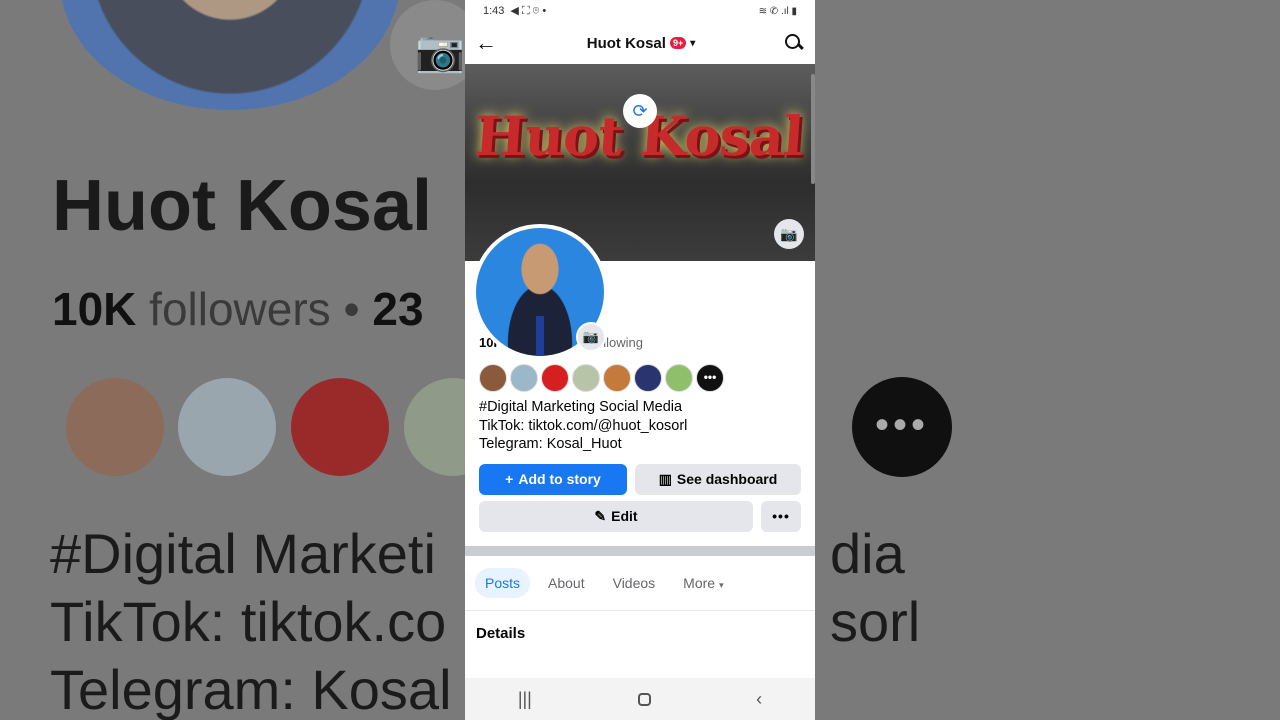 The height and width of the screenshot is (720, 1280). I want to click on bio-line: TikTok: tiktok.com/@huot_kosorl, so click(640, 426).